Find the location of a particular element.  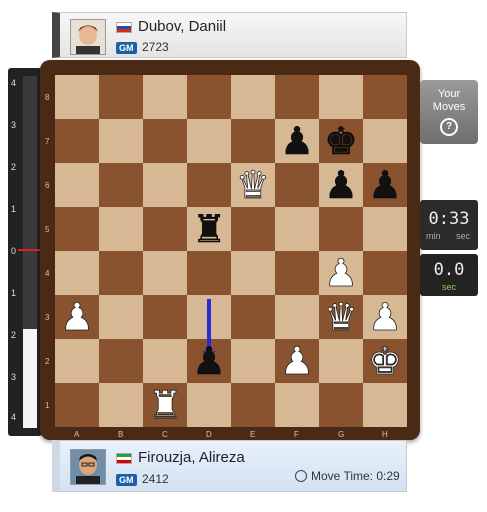

square-d6 is located at coordinates (209, 185).